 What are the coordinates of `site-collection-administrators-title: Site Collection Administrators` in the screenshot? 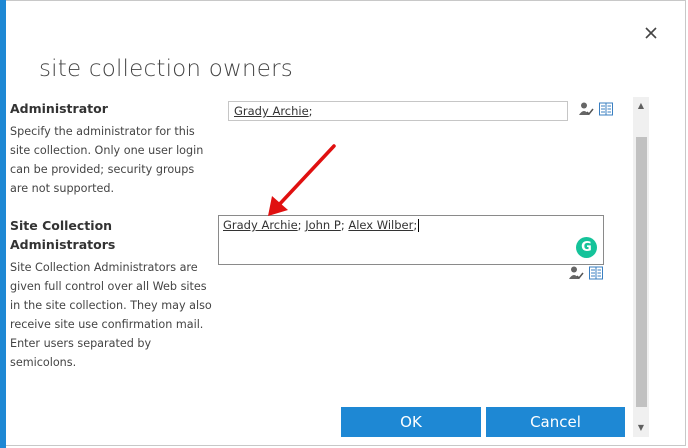 It's located at (63, 235).